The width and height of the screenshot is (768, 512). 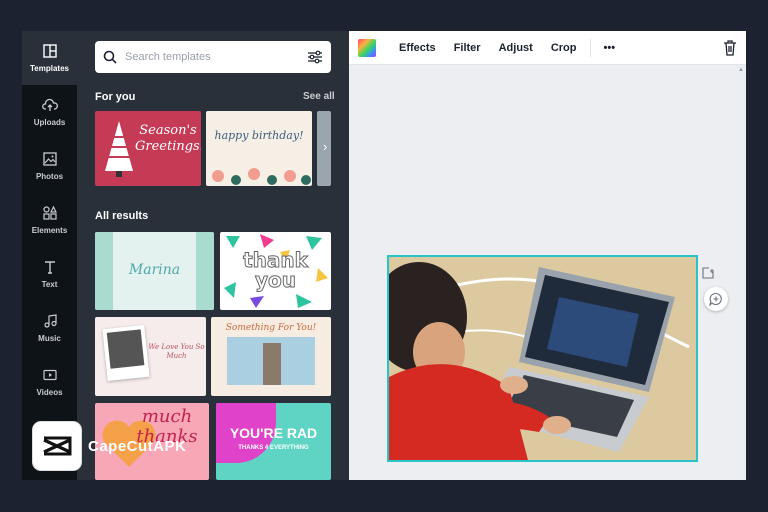 I want to click on comment-button, so click(x=716, y=299).